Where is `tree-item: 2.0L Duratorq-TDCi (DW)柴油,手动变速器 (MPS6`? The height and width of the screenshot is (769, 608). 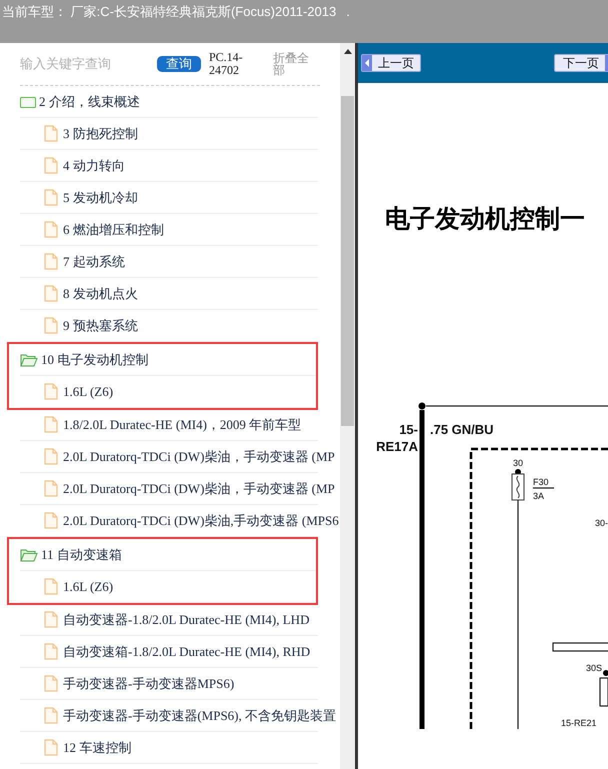
tree-item: 2.0L Duratorq-TDCi (DW)柴油,手动变速器 (MPS6 is located at coordinates (201, 520).